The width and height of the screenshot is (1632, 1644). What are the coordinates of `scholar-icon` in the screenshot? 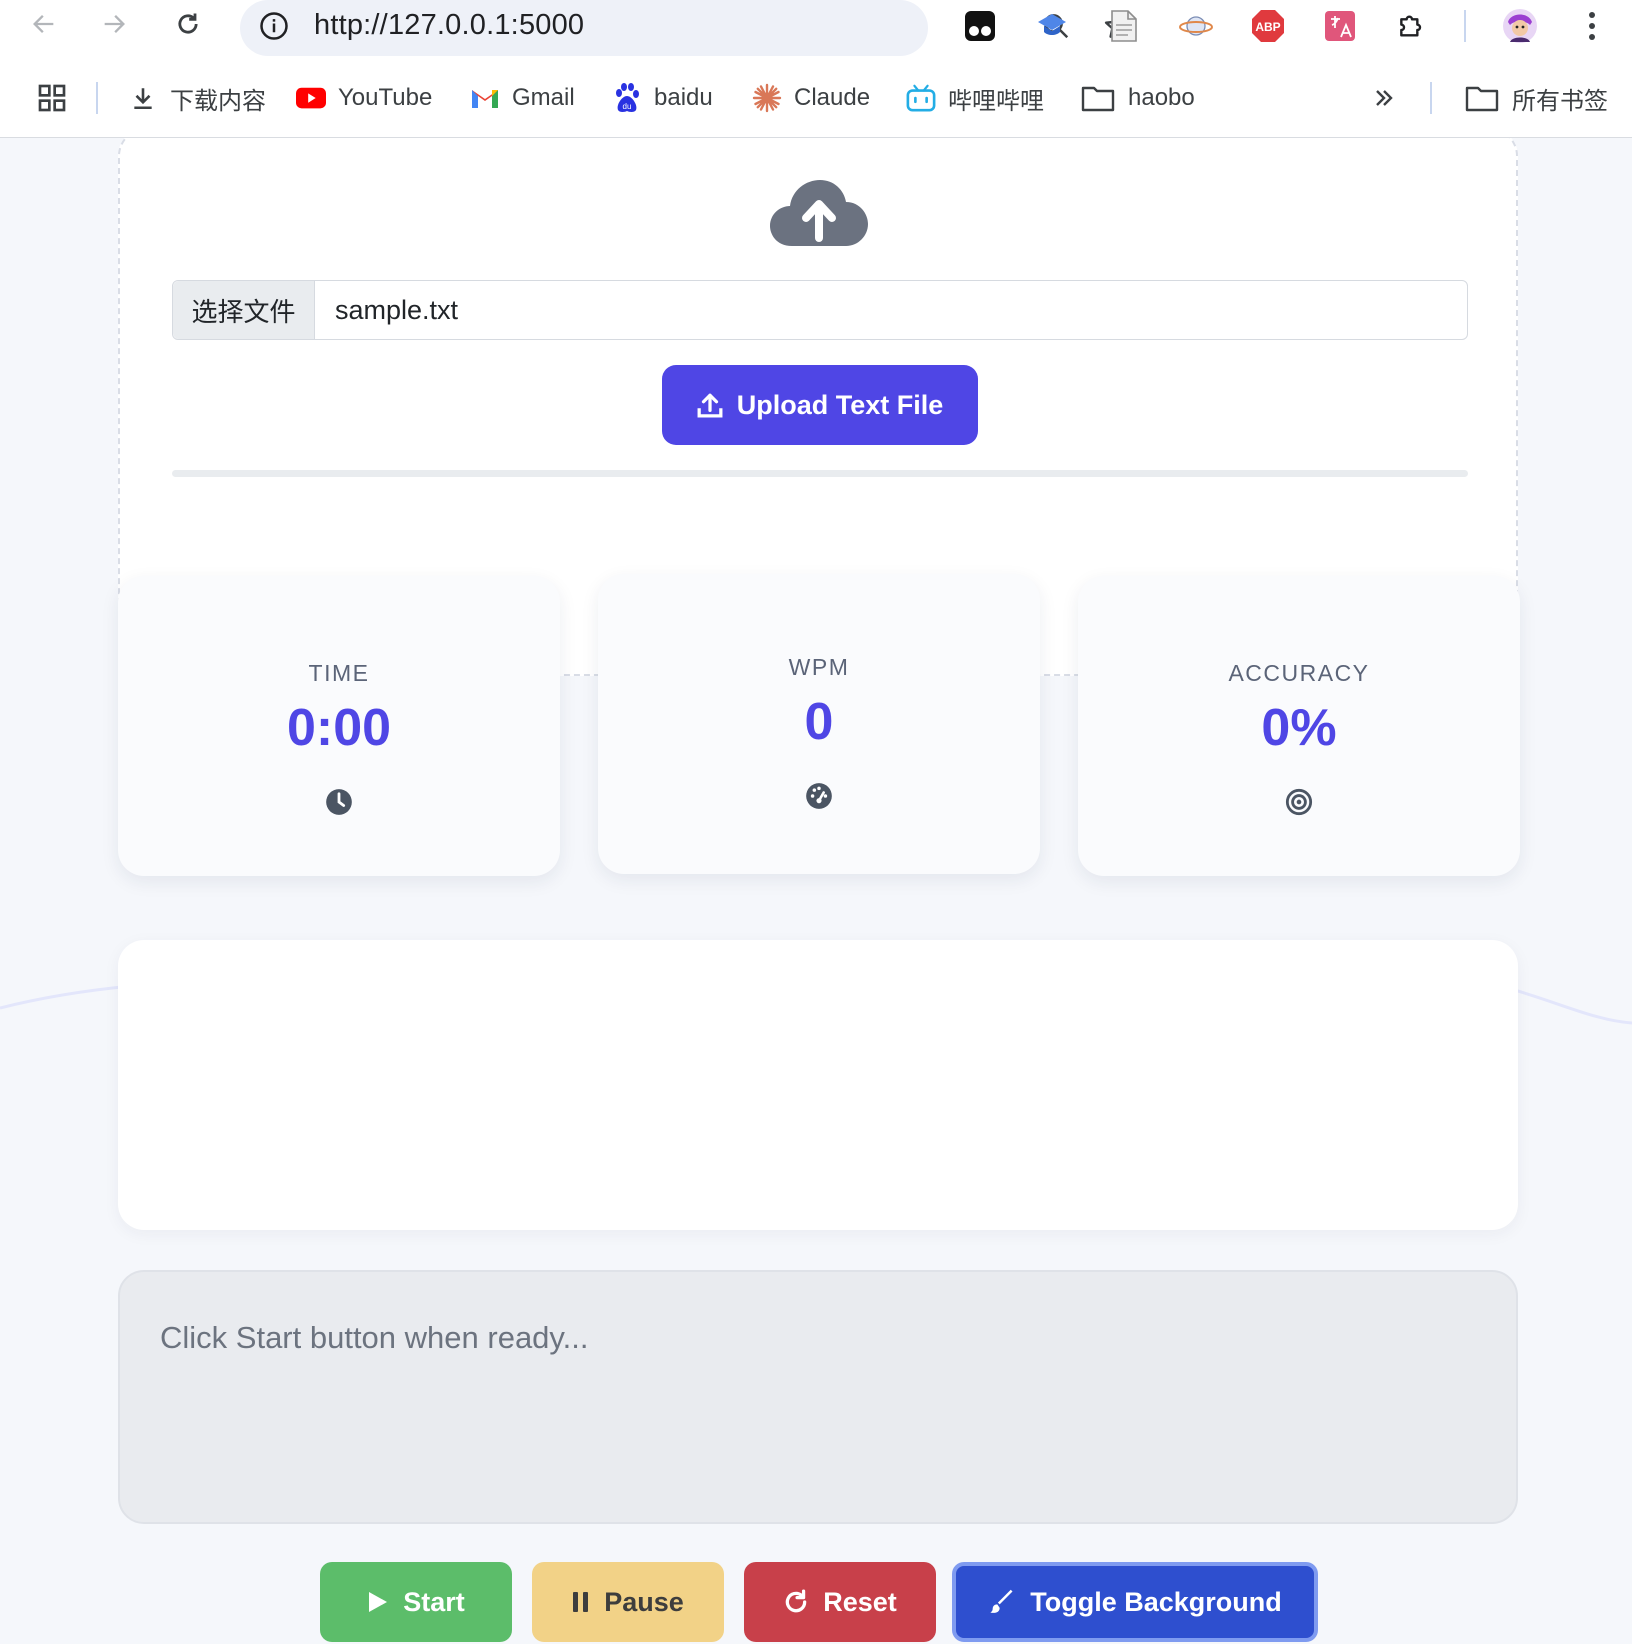 It's located at (1052, 26).